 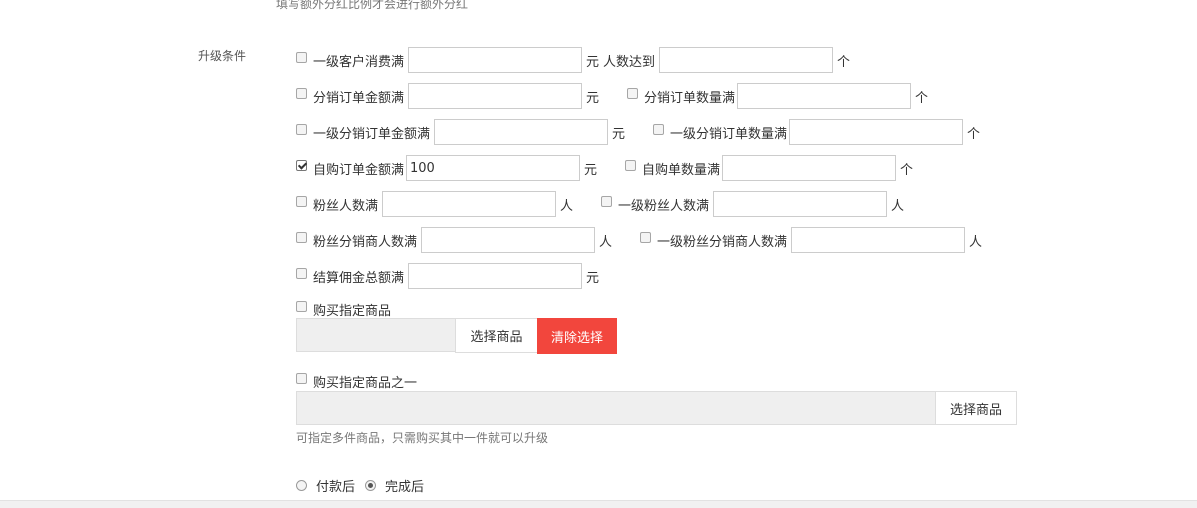 What do you see at coordinates (301, 201) in the screenshot?
I see `checkbox-fans-count` at bounding box center [301, 201].